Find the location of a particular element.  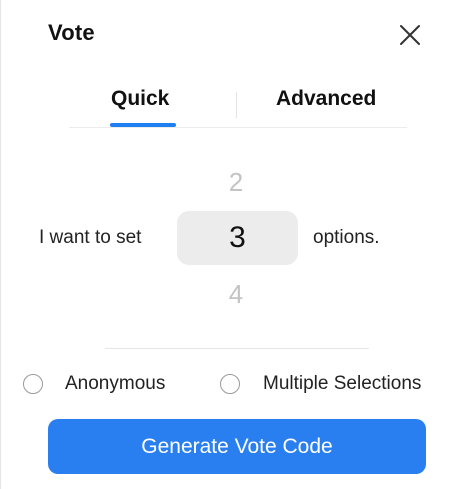

options-prefix-label: I want to set is located at coordinates (90, 237).